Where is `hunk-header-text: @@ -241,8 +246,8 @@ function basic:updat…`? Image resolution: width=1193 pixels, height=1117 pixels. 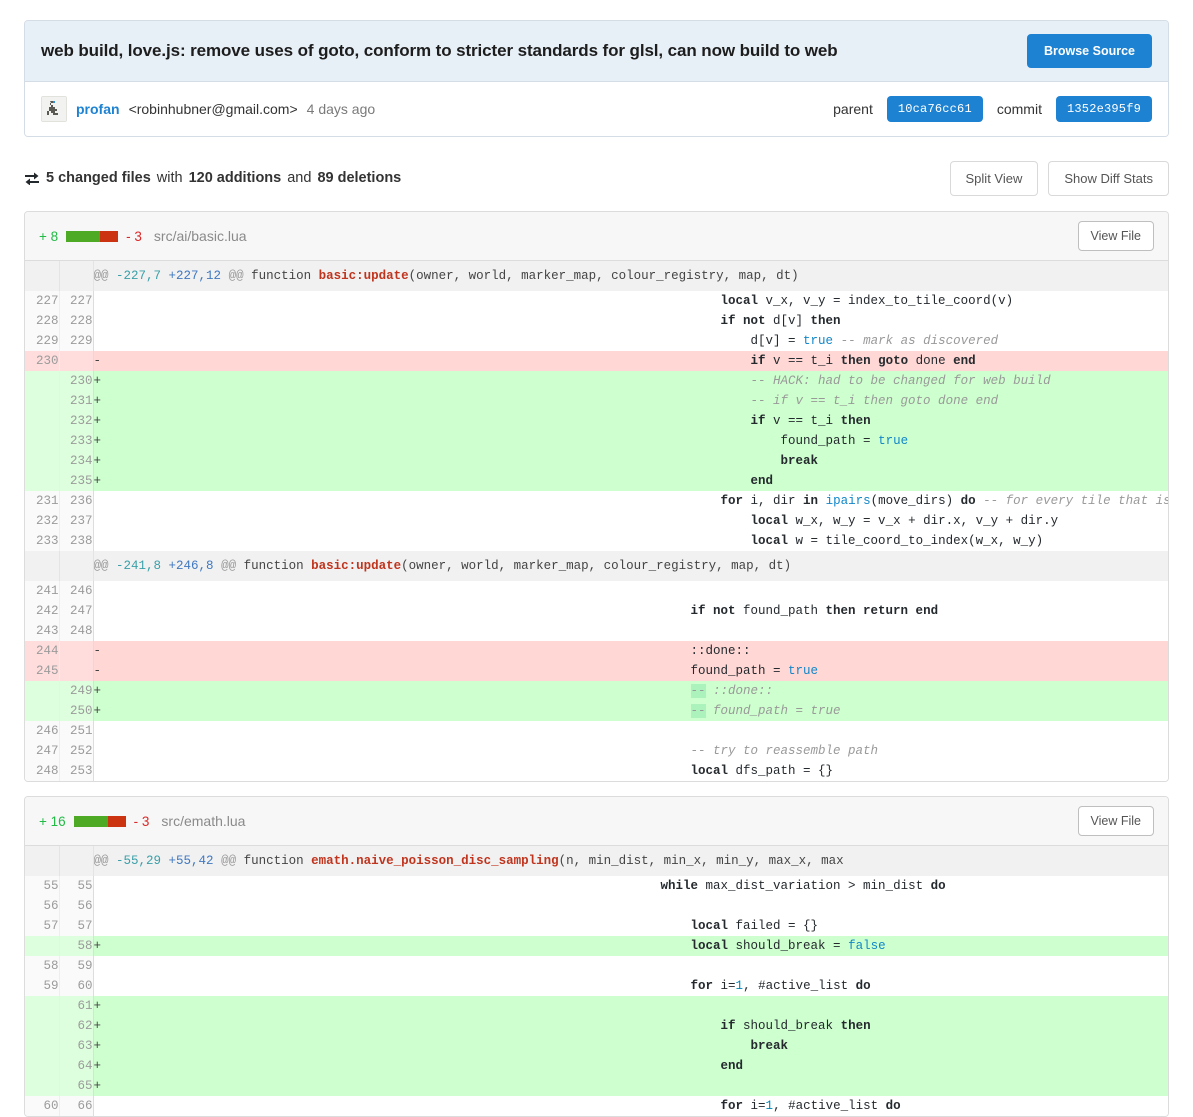 hunk-header-text: @@ -241,8 +246,8 @@ function basic:updat… is located at coordinates (630, 566).